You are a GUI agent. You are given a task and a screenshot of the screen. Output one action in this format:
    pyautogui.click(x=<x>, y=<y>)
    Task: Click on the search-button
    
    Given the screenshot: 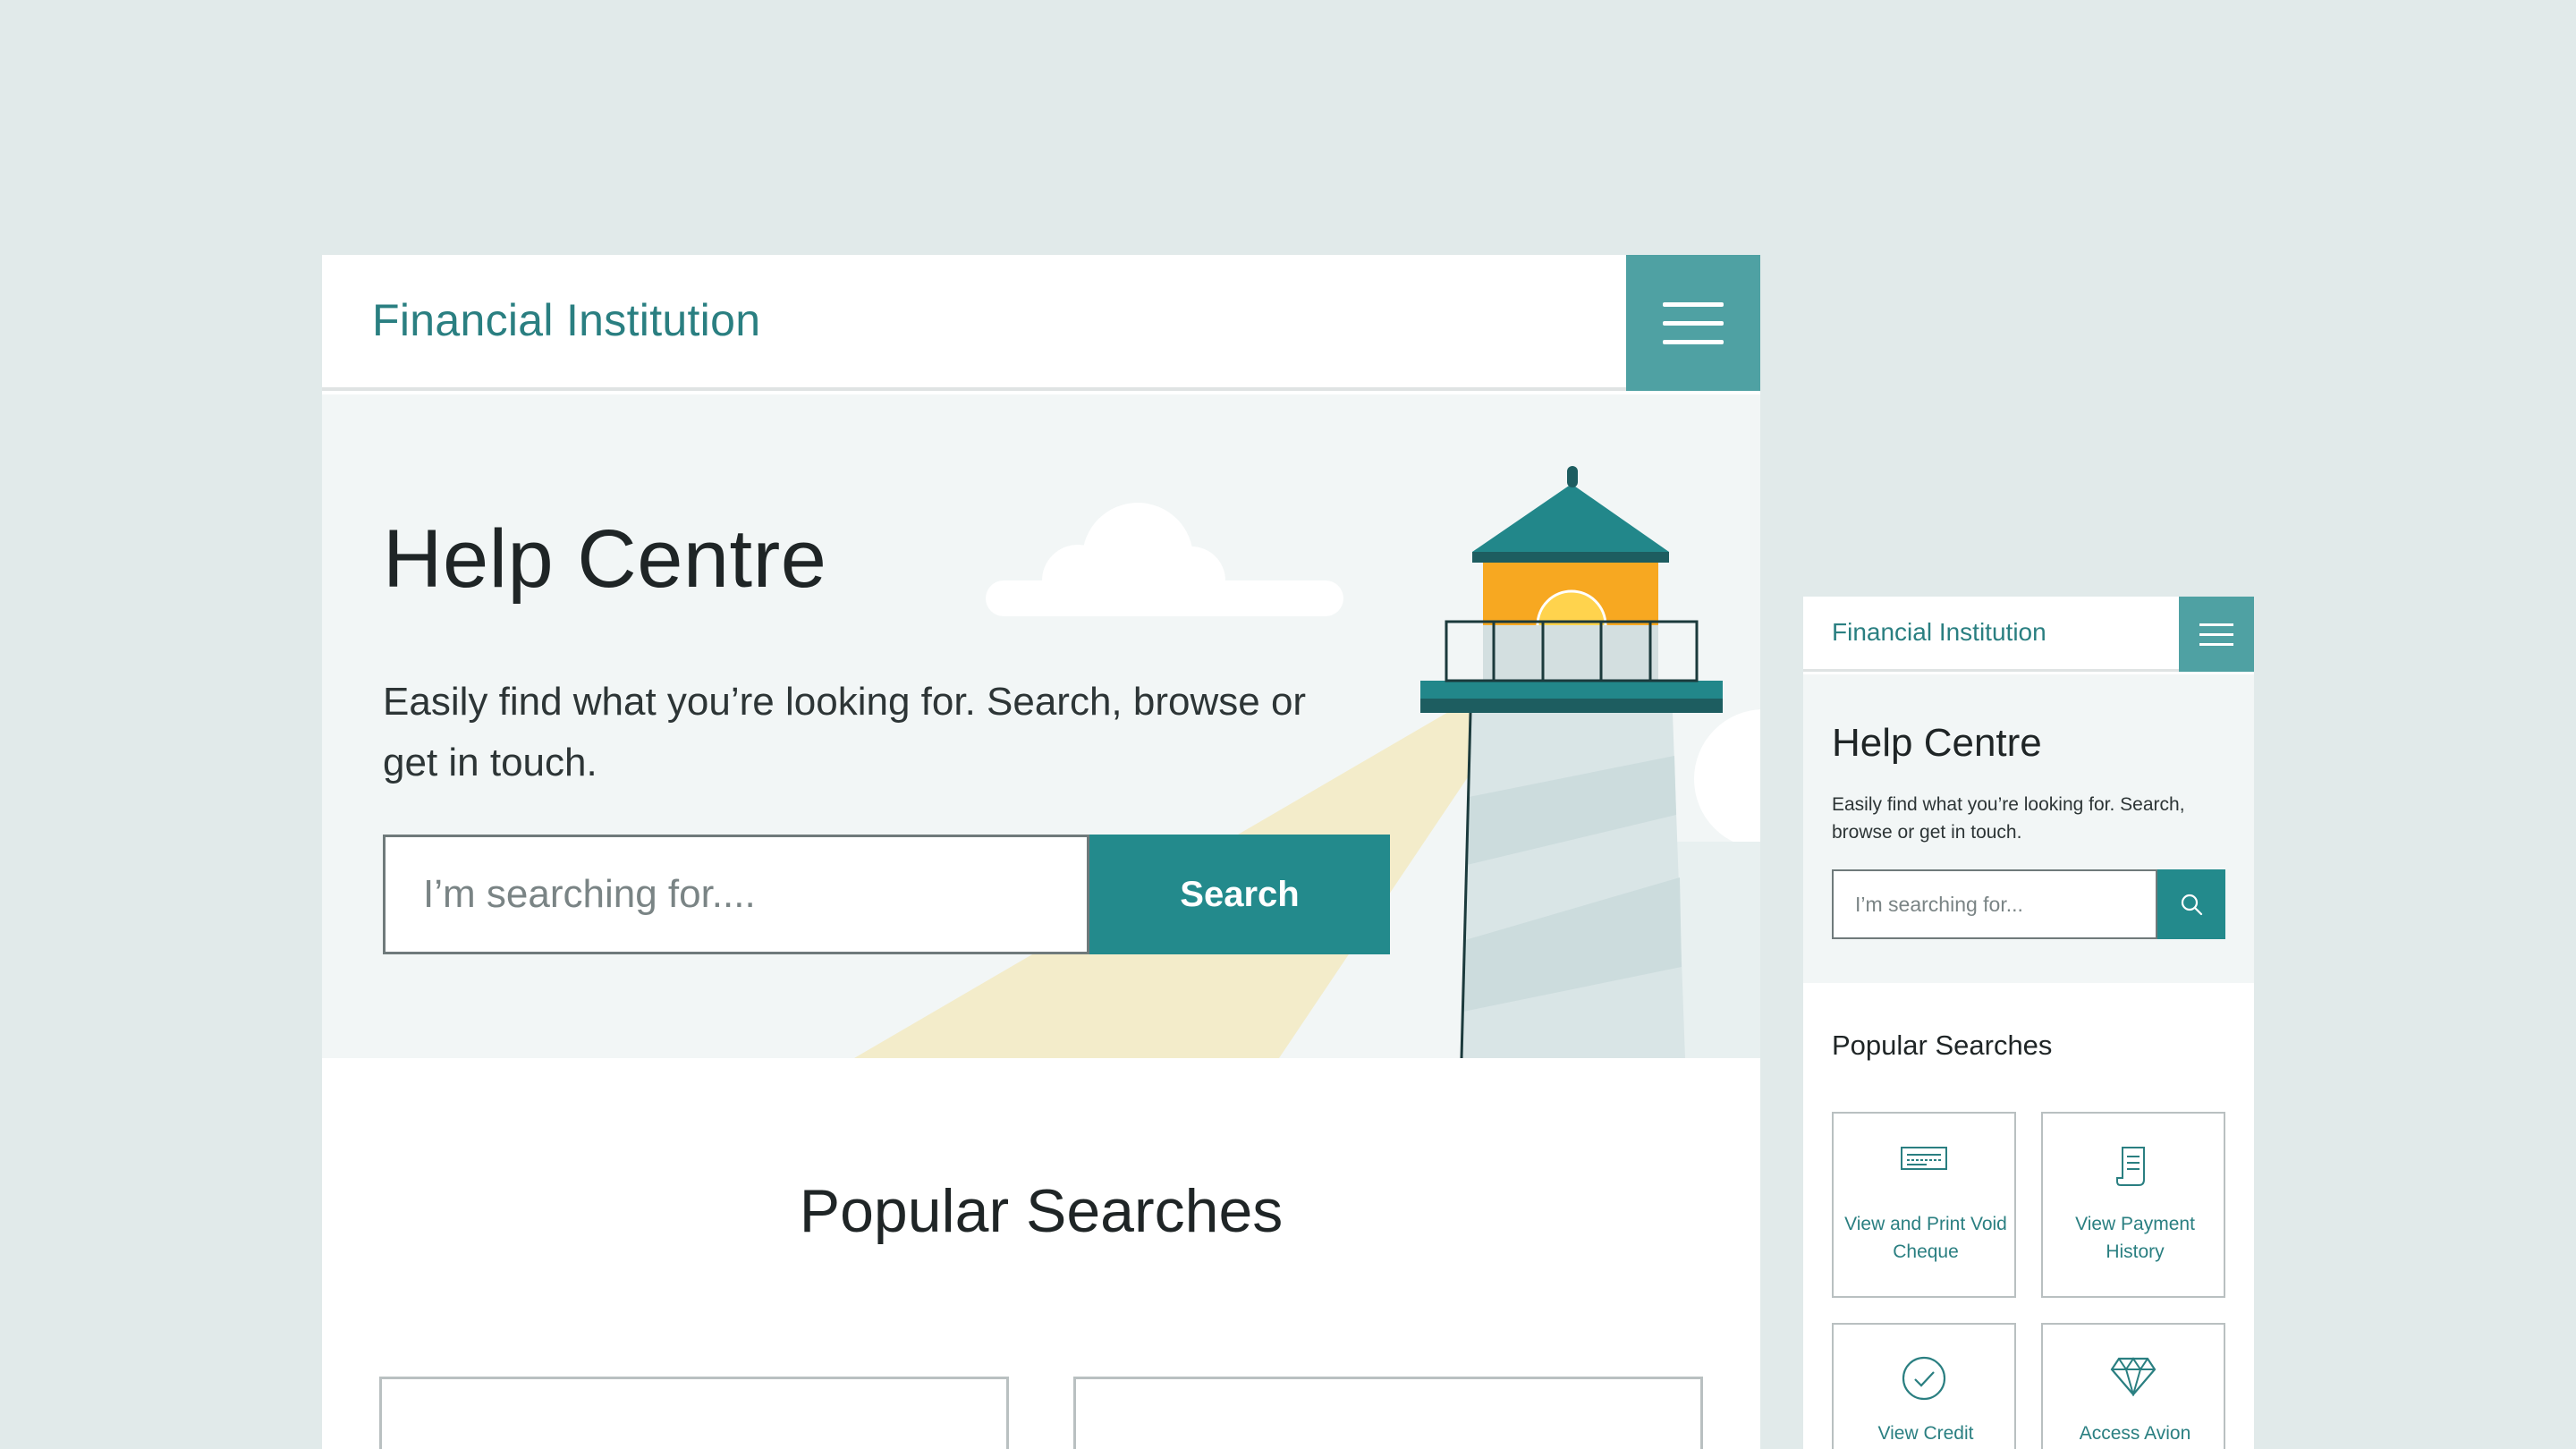 What is the action you would take?
    pyautogui.click(x=2191, y=904)
    